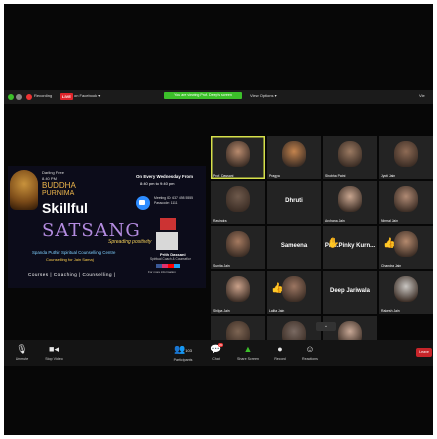 Image resolution: width=437 pixels, height=439 pixels. What do you see at coordinates (183, 360) in the screenshot?
I see `participants-label: Participants` at bounding box center [183, 360].